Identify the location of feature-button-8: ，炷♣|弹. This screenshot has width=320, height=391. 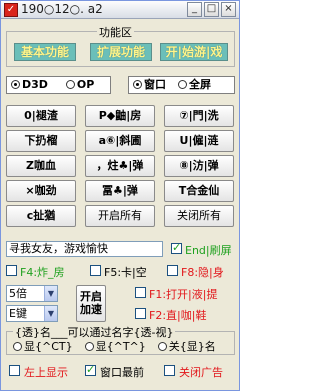
(120, 166).